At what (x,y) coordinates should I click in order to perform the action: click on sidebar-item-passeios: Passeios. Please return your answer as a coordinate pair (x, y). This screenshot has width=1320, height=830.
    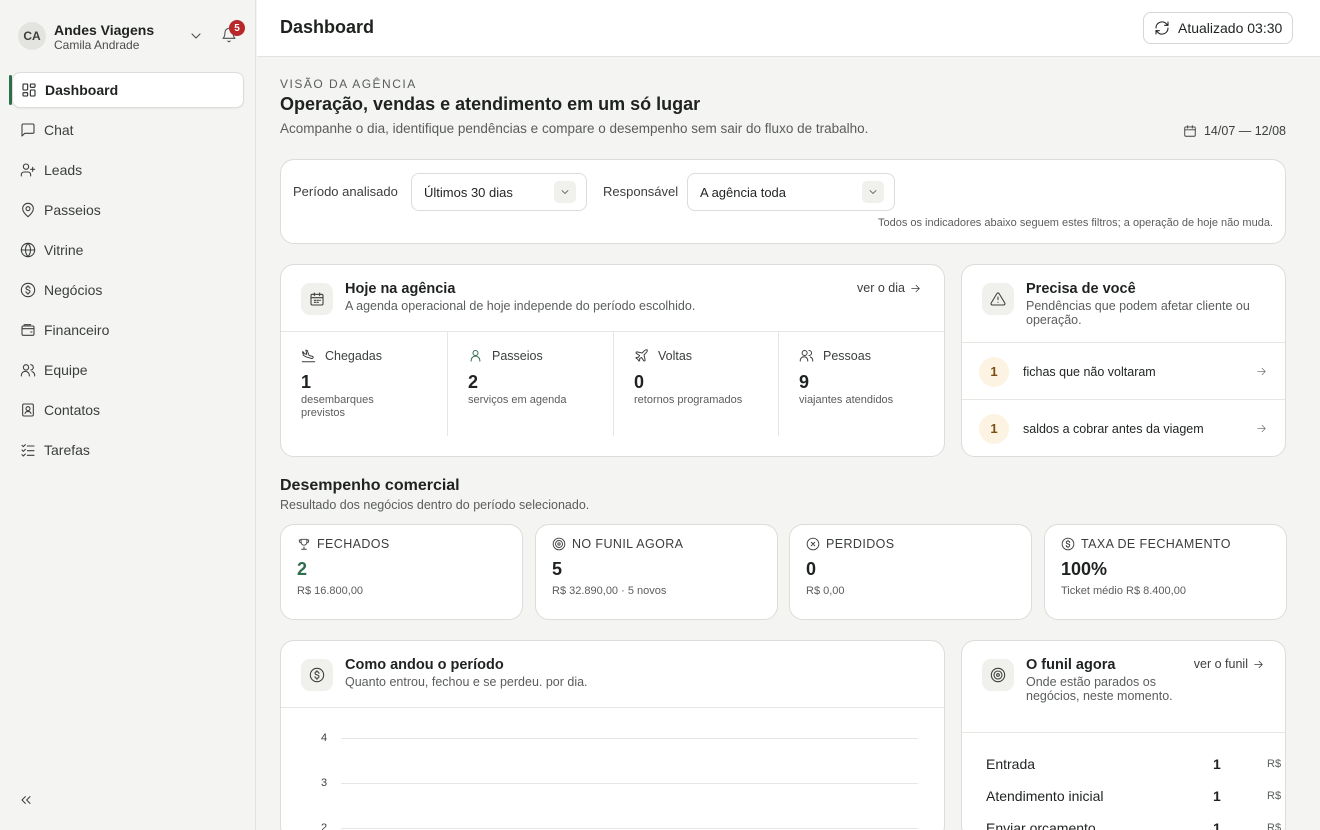
    Looking at the image, I should click on (128, 210).